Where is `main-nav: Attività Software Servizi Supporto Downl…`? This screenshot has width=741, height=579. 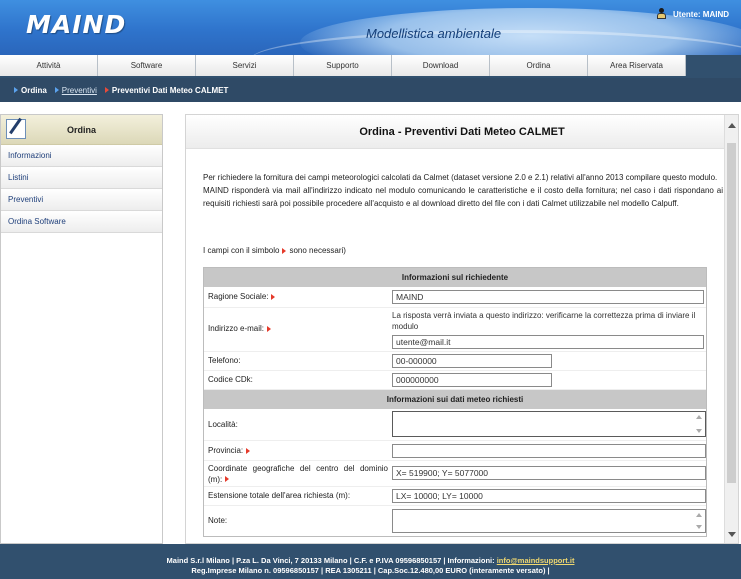
main-nav: Attività Software Servizi Supporto Downl… is located at coordinates (370, 66).